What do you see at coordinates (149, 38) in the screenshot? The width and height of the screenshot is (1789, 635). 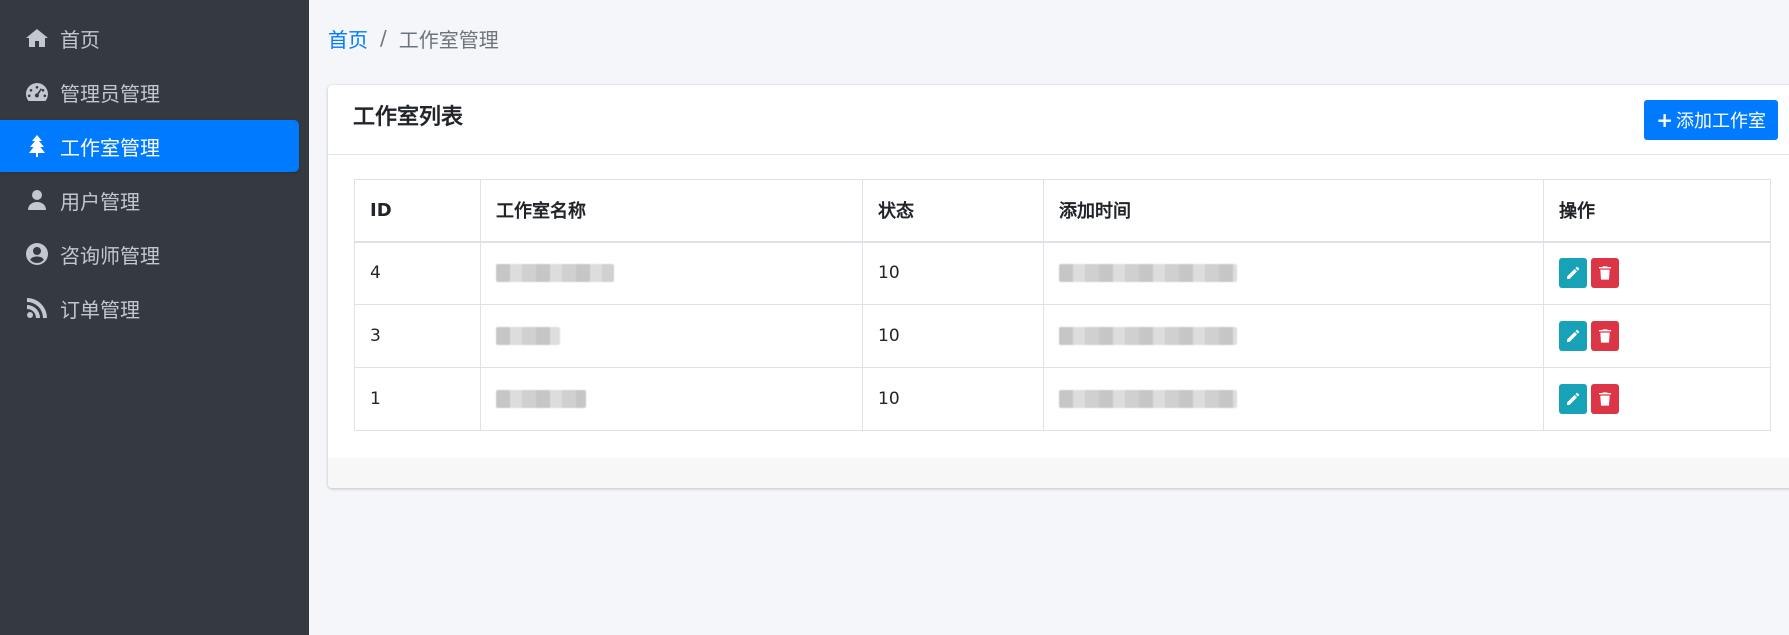 I see `sidebar-item-home: 首页` at bounding box center [149, 38].